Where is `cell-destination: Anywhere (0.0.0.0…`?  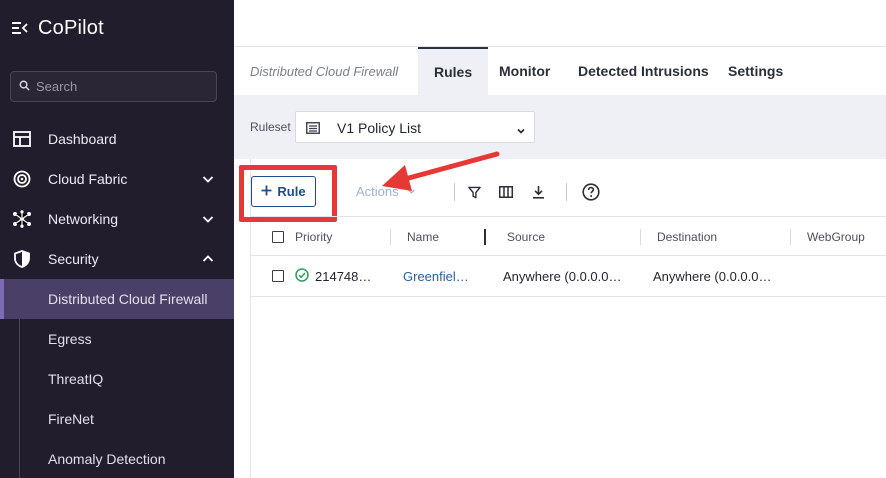 cell-destination: Anywhere (0.0.0.0… is located at coordinates (712, 276).